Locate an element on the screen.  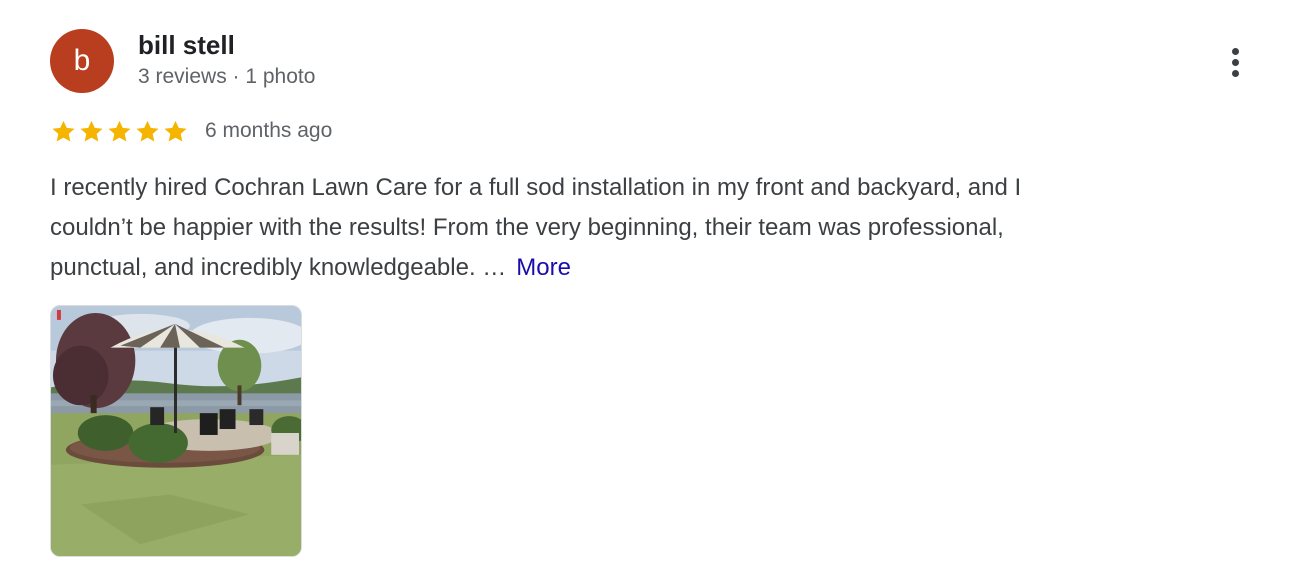
more-link: More is located at coordinates (543, 267).